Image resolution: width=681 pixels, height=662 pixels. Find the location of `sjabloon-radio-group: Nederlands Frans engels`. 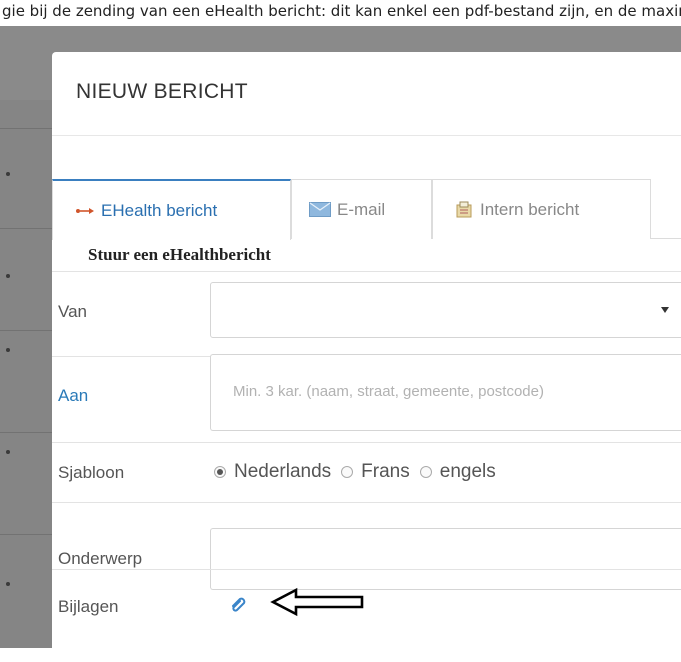

sjabloon-radio-group: Nederlands Frans engels is located at coordinates (360, 472).